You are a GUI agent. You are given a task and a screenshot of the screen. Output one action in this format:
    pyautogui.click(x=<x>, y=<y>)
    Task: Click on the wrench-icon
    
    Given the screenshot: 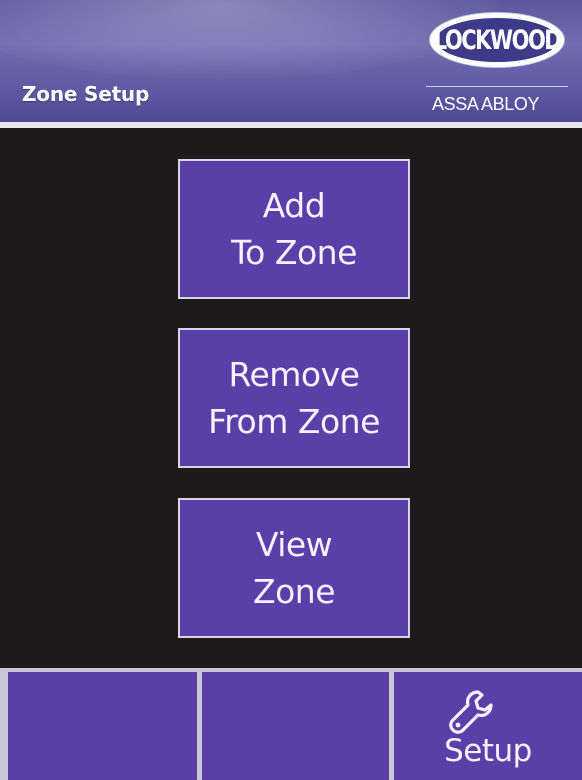 What is the action you would take?
    pyautogui.click(x=471, y=712)
    